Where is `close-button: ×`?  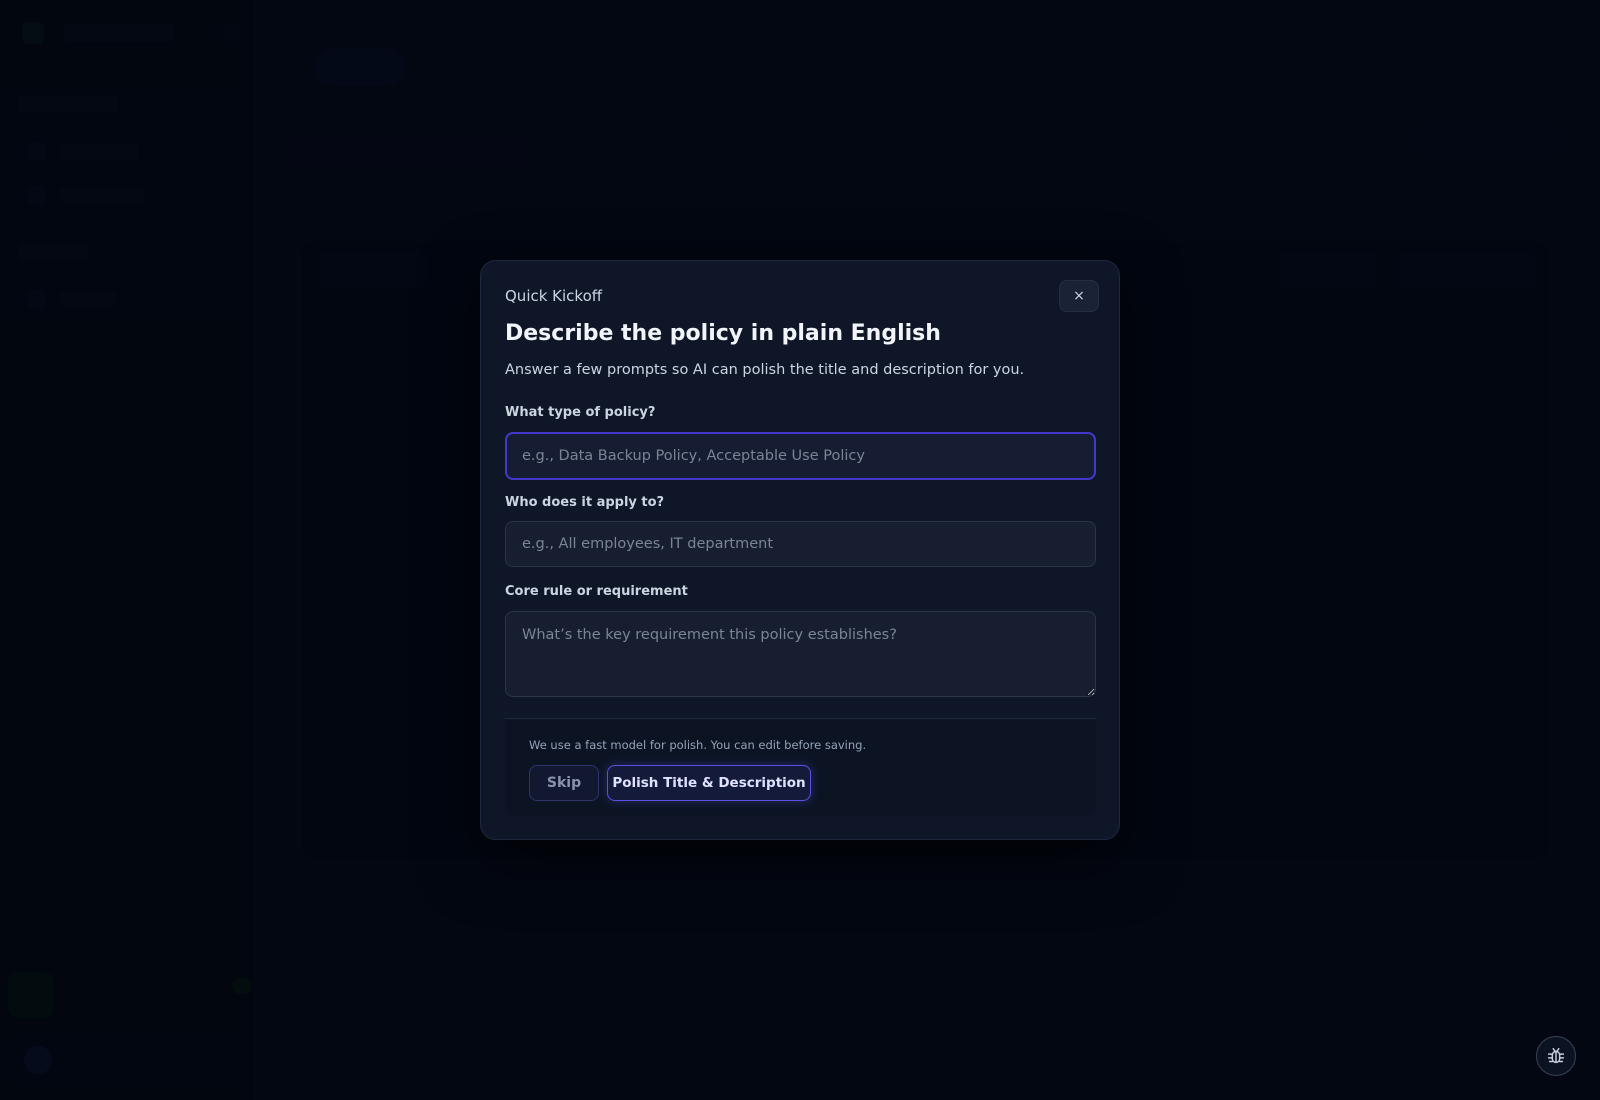
close-button: × is located at coordinates (1079, 296).